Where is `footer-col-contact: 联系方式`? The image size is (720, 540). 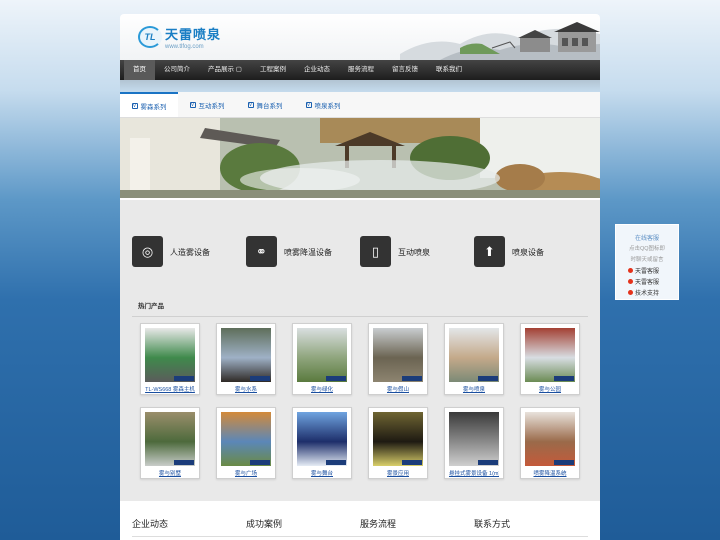
footer-col-contact: 联系方式 is located at coordinates (531, 527).